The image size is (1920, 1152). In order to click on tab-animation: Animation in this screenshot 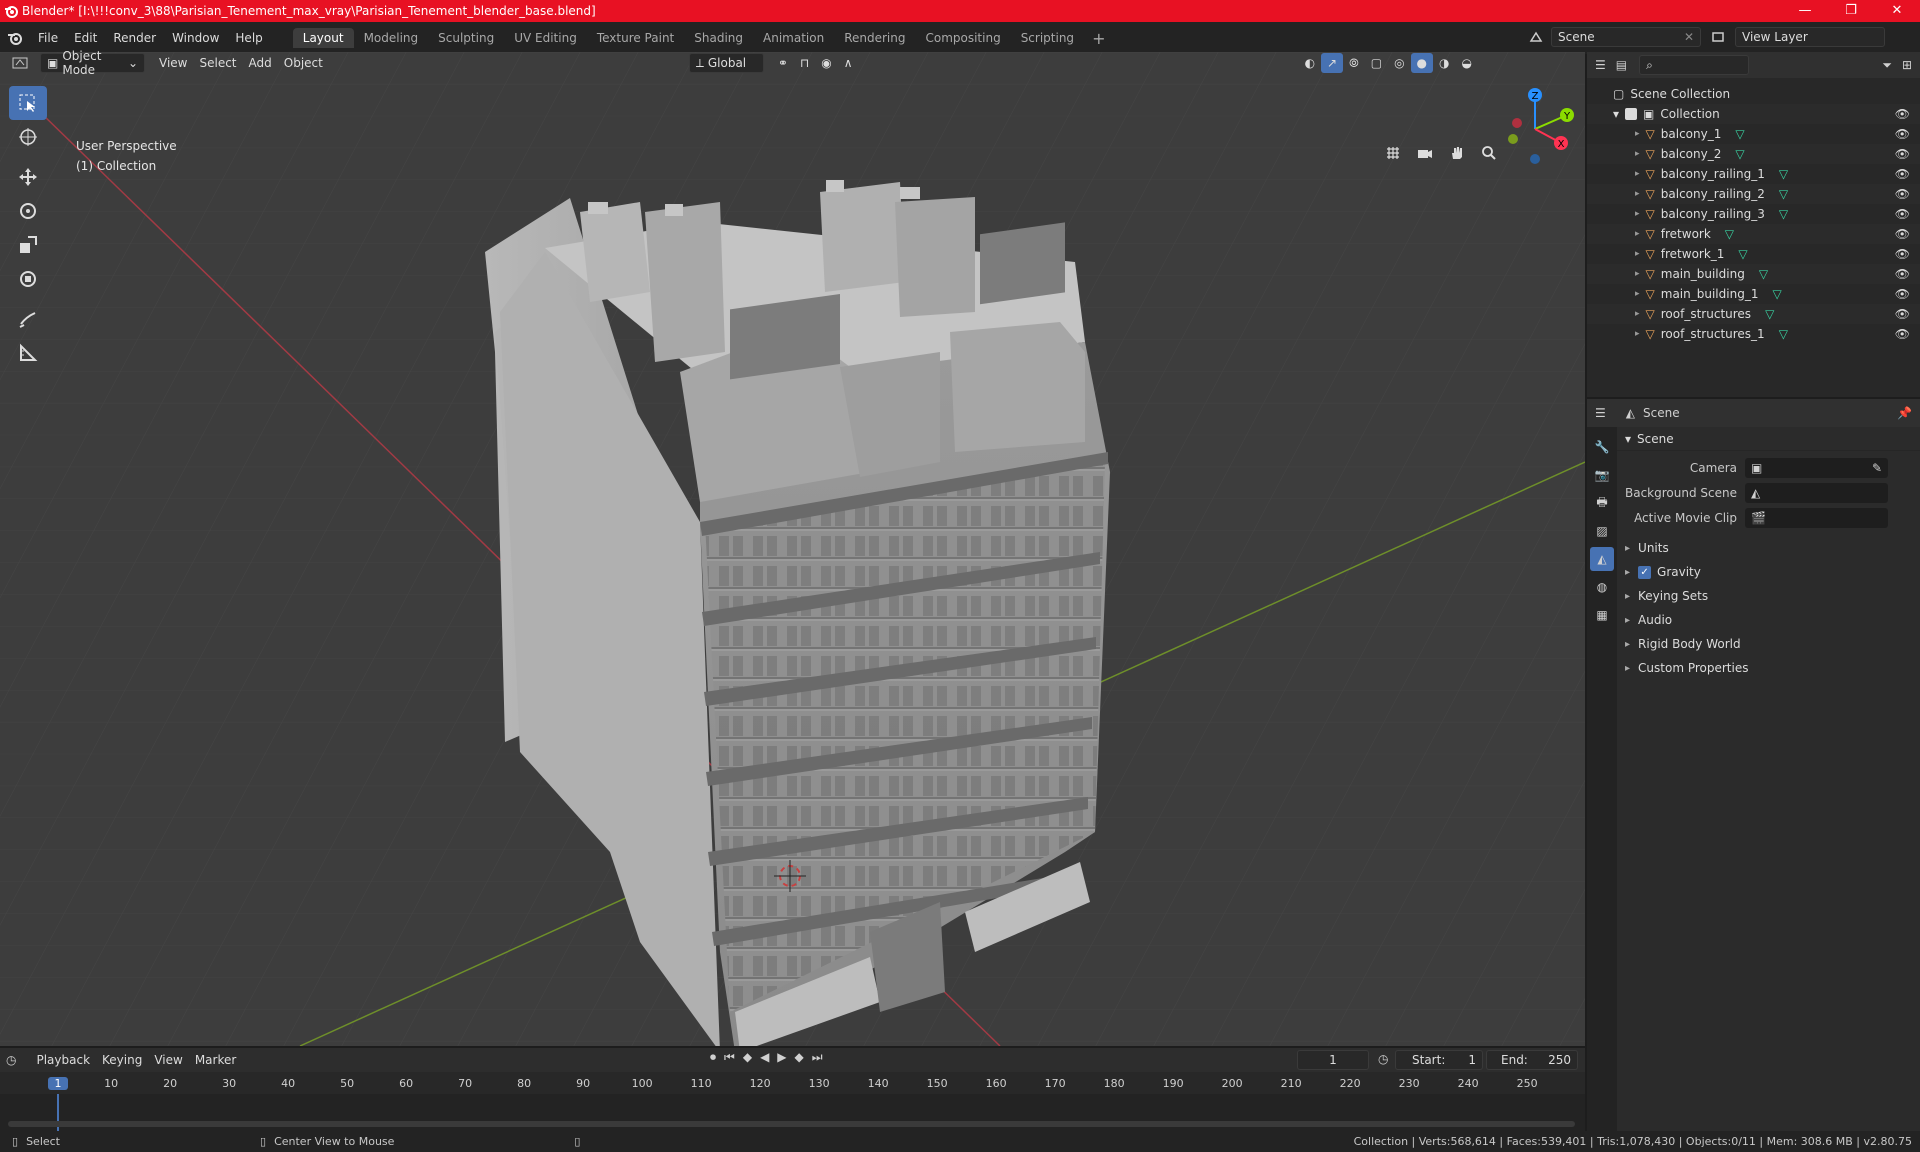, I will do `click(793, 38)`.